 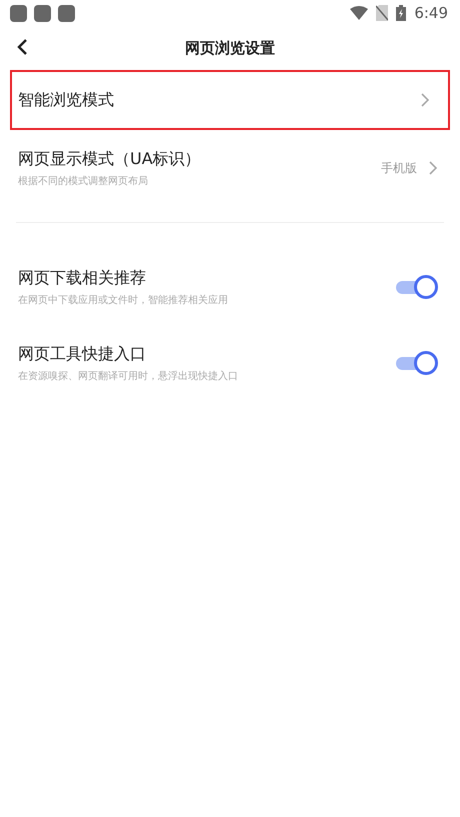 I want to click on status-time: 6:49, so click(x=431, y=13).